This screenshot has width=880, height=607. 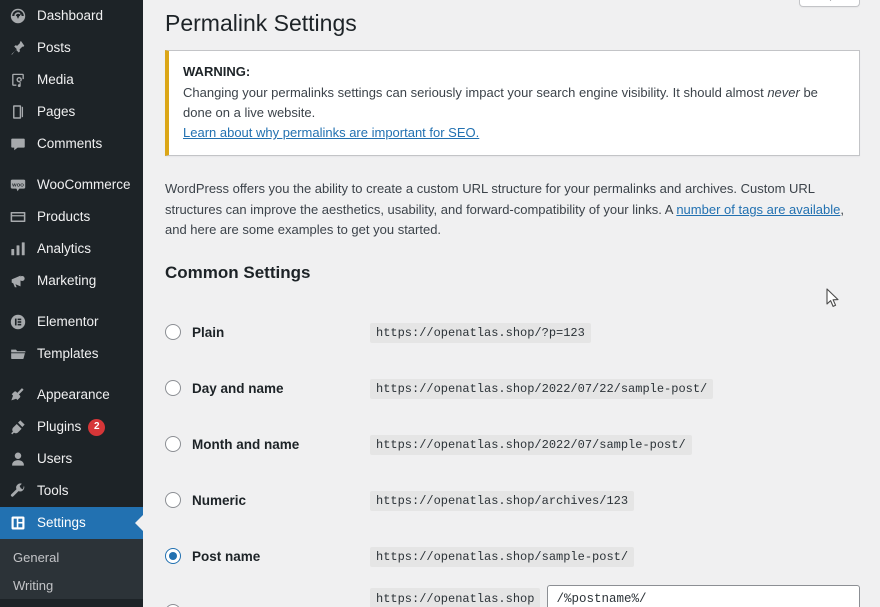 I want to click on sidebar-item-pages: Pages, so click(x=71, y=112).